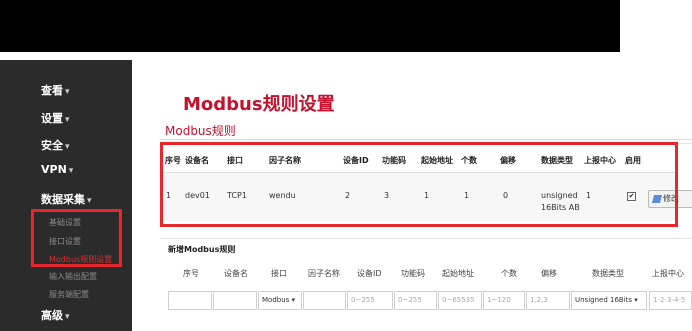 This screenshot has width=692, height=331. Describe the element at coordinates (197, 195) in the screenshot. I see `cell-device: dev01` at that location.